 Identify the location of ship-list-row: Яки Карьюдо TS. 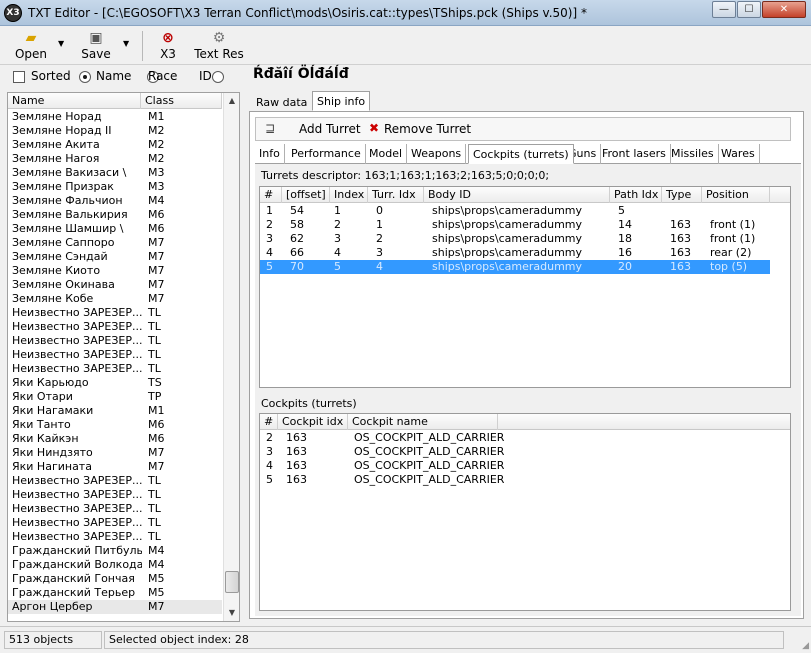
(115, 383).